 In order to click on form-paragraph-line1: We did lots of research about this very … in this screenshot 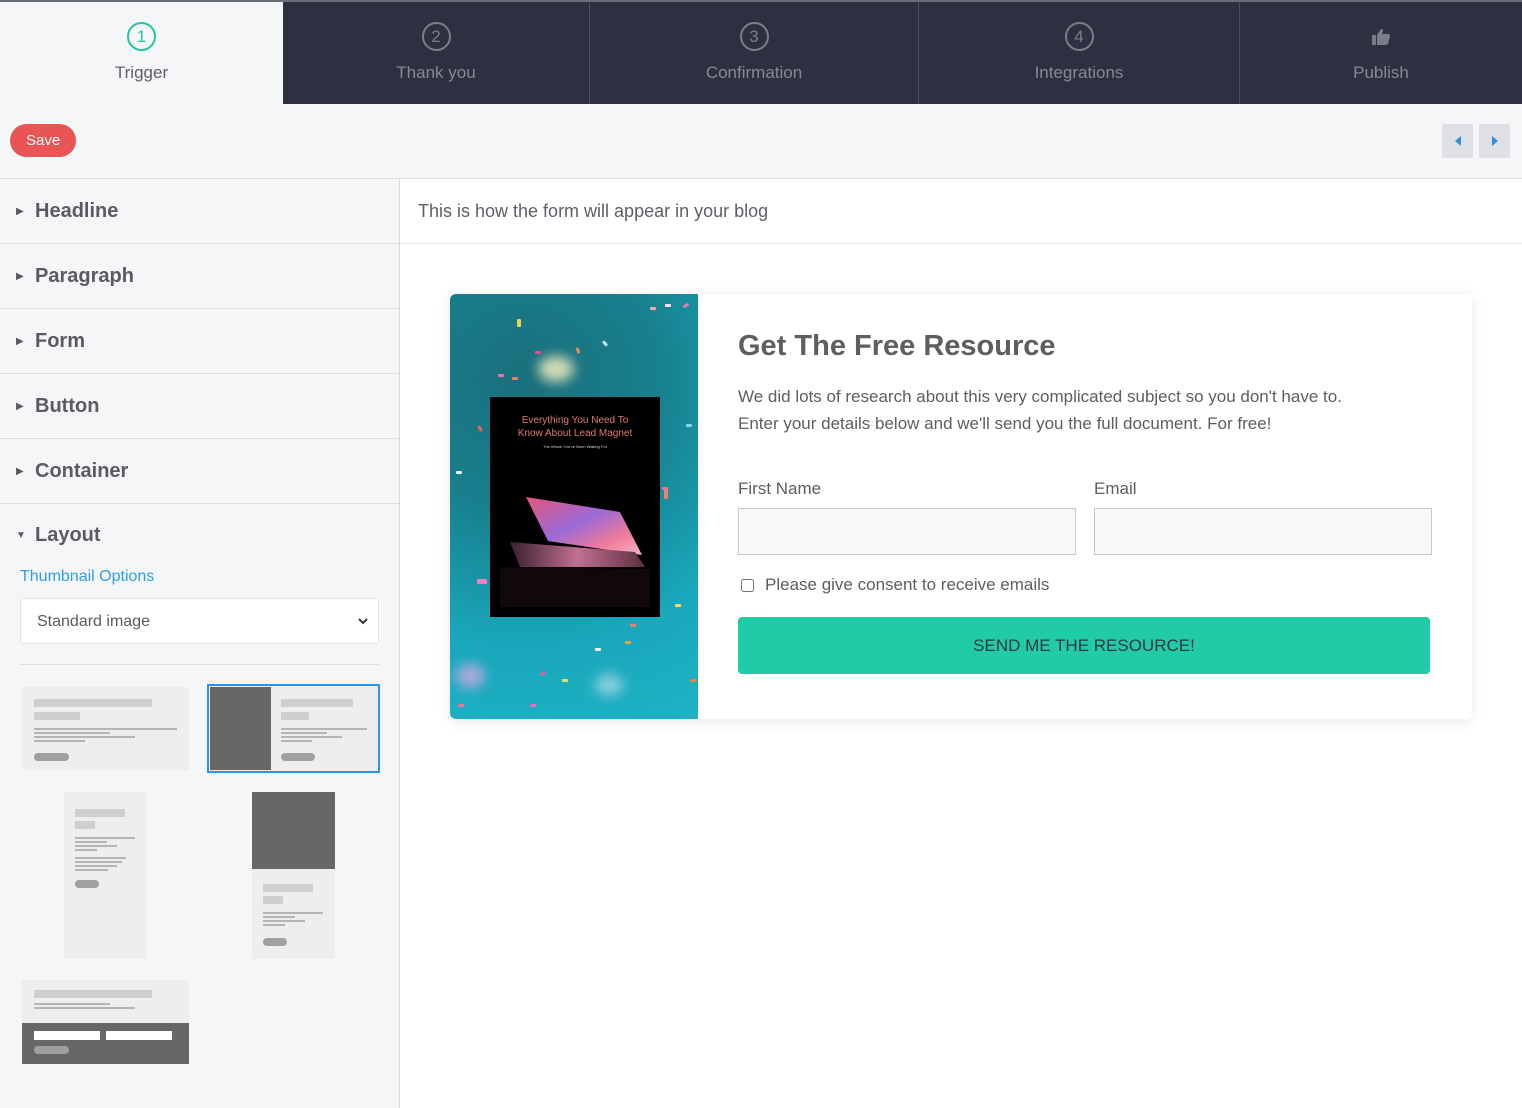, I will do `click(1040, 396)`.